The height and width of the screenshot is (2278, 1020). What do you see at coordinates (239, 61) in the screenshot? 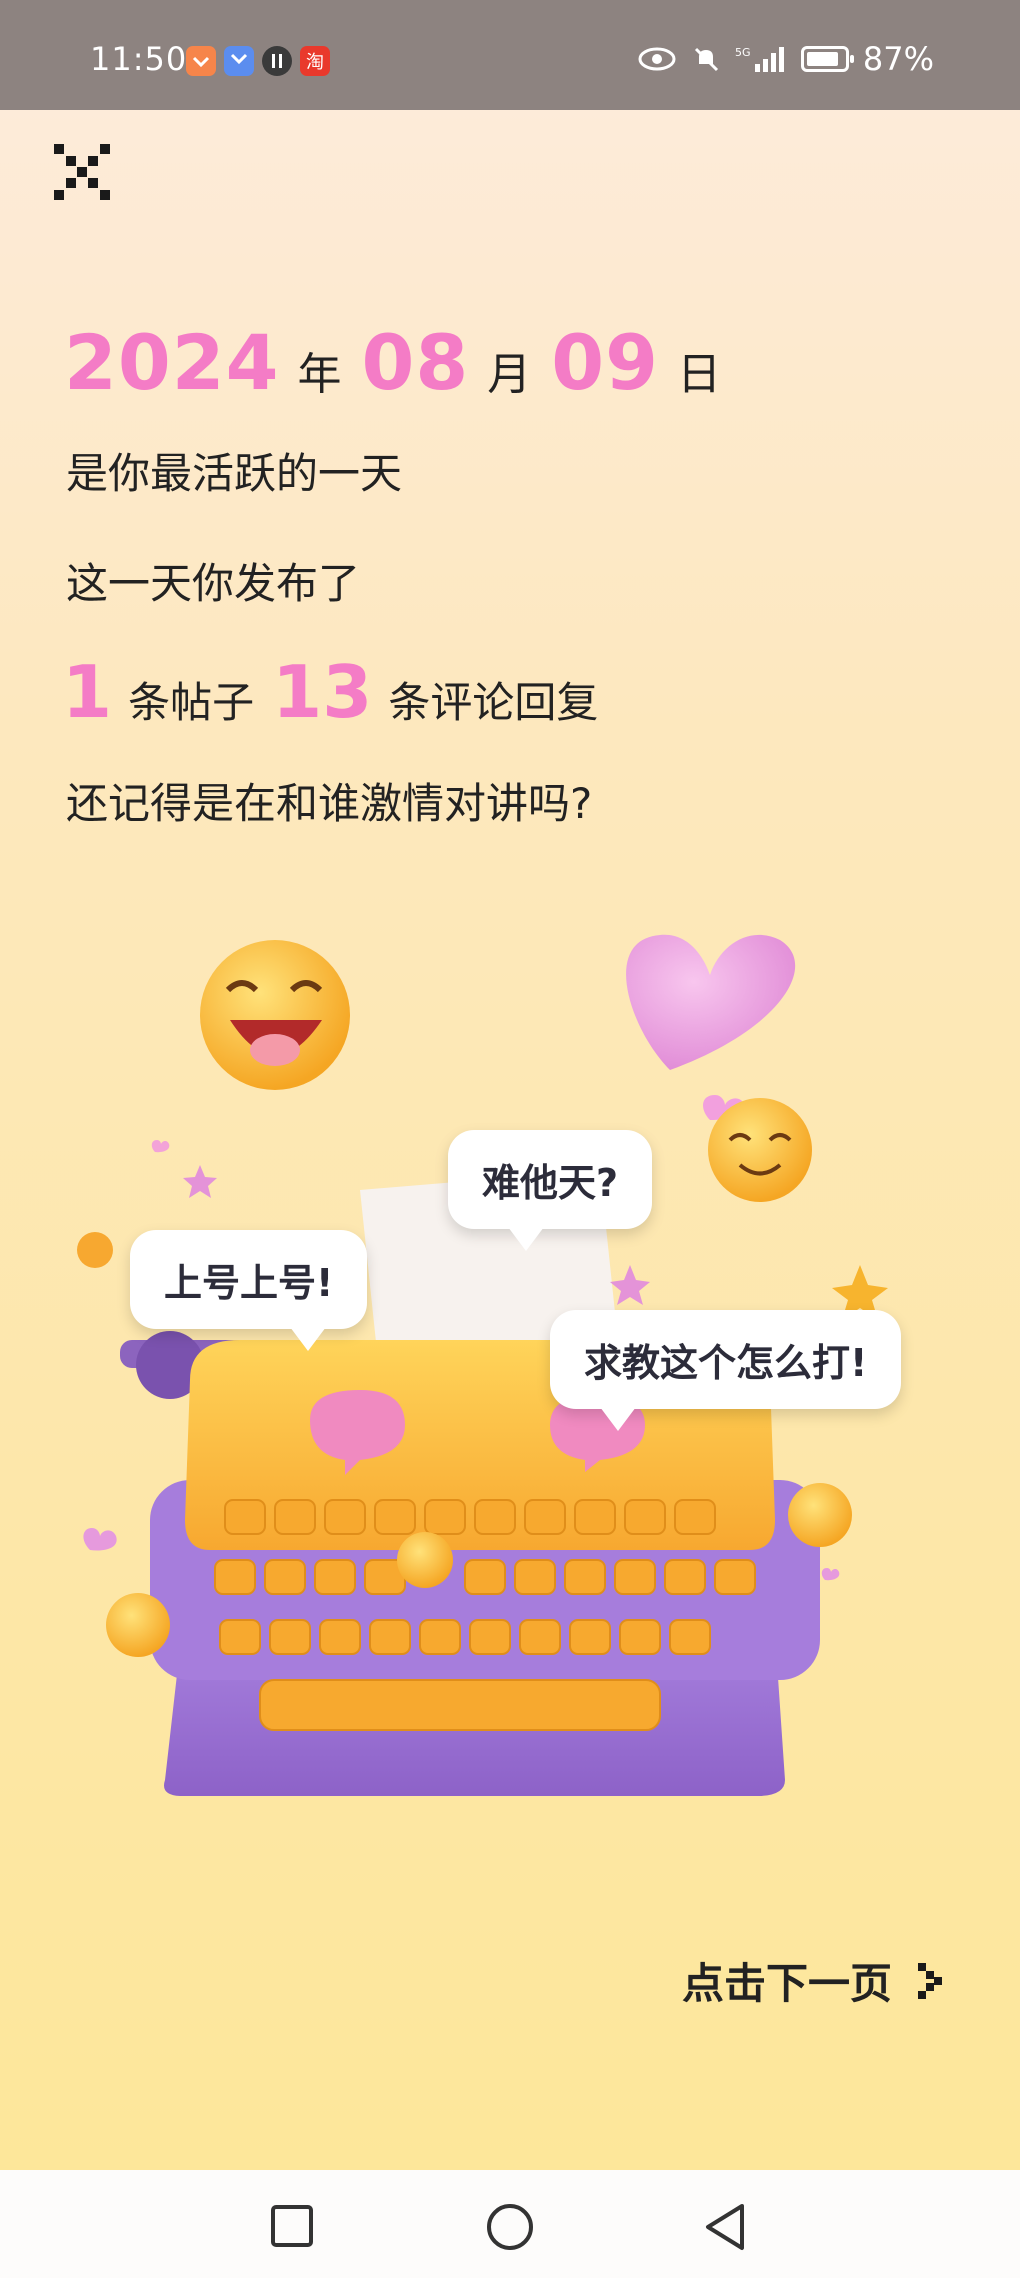
I see `app-icon-blue` at bounding box center [239, 61].